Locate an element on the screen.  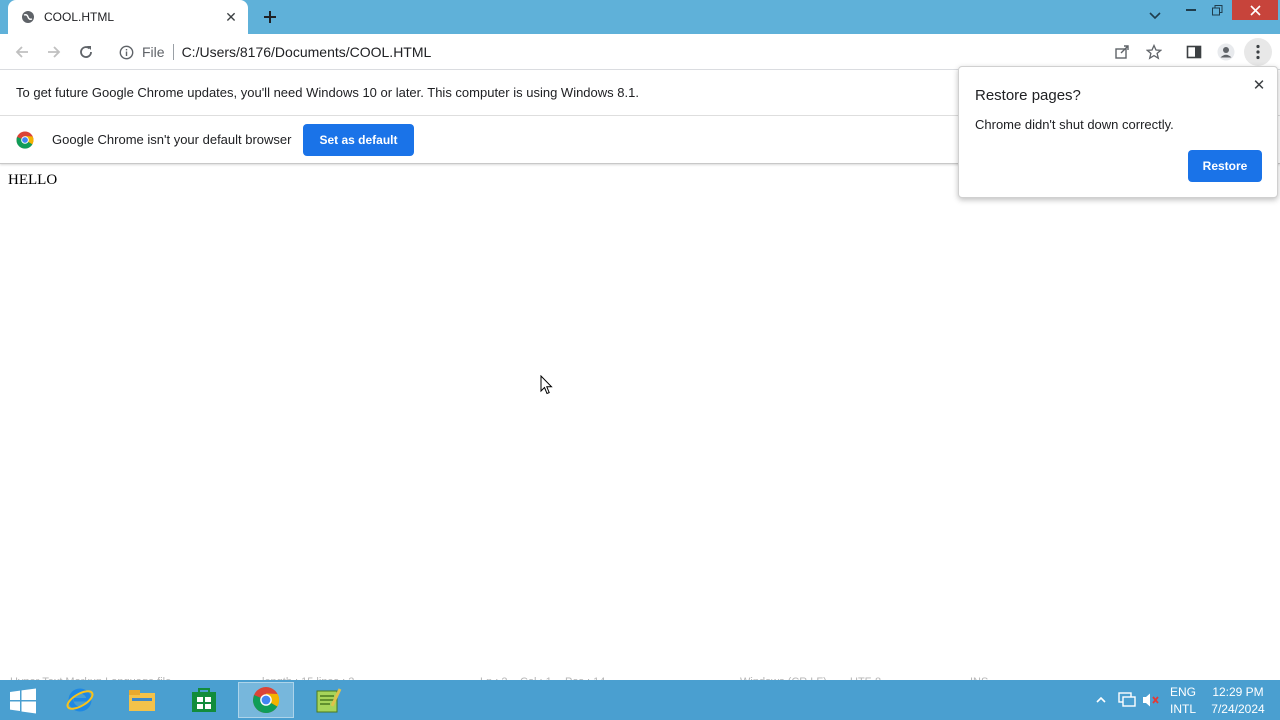
set-as-default-button: Set as default is located at coordinates (358, 139).